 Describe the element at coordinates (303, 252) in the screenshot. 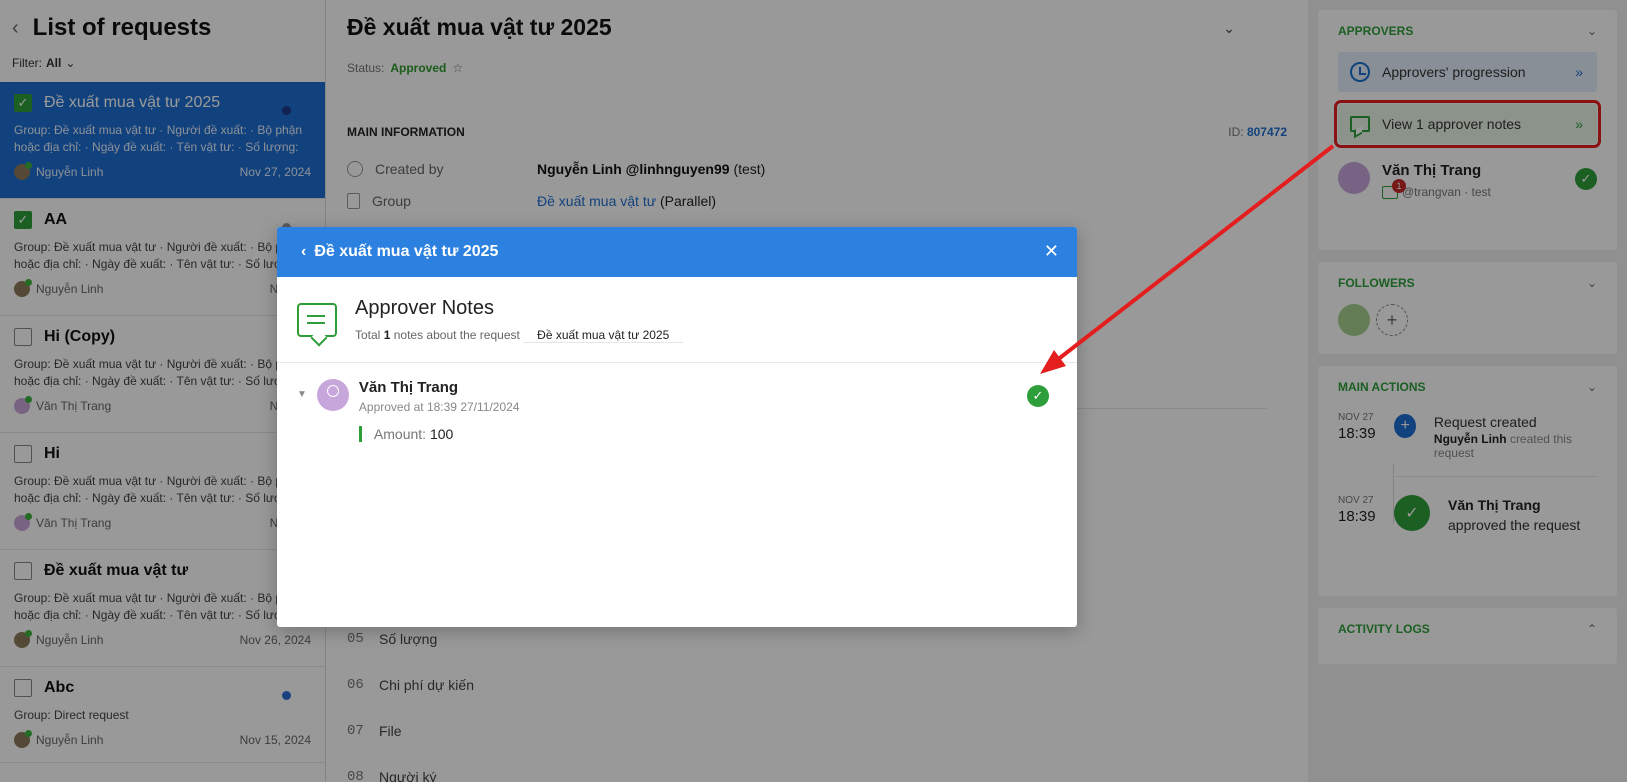

I see `chevron-left-icon: ‹` at that location.